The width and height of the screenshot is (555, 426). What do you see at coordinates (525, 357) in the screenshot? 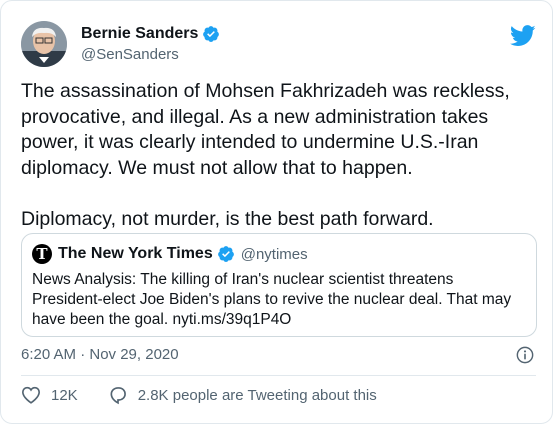
I see `info-icon` at bounding box center [525, 357].